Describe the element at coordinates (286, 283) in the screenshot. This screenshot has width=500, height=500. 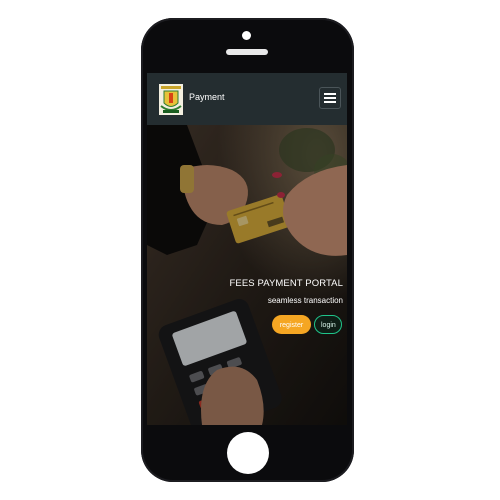
I see `hero-title: FEES PAYMENT PORTAL` at that location.